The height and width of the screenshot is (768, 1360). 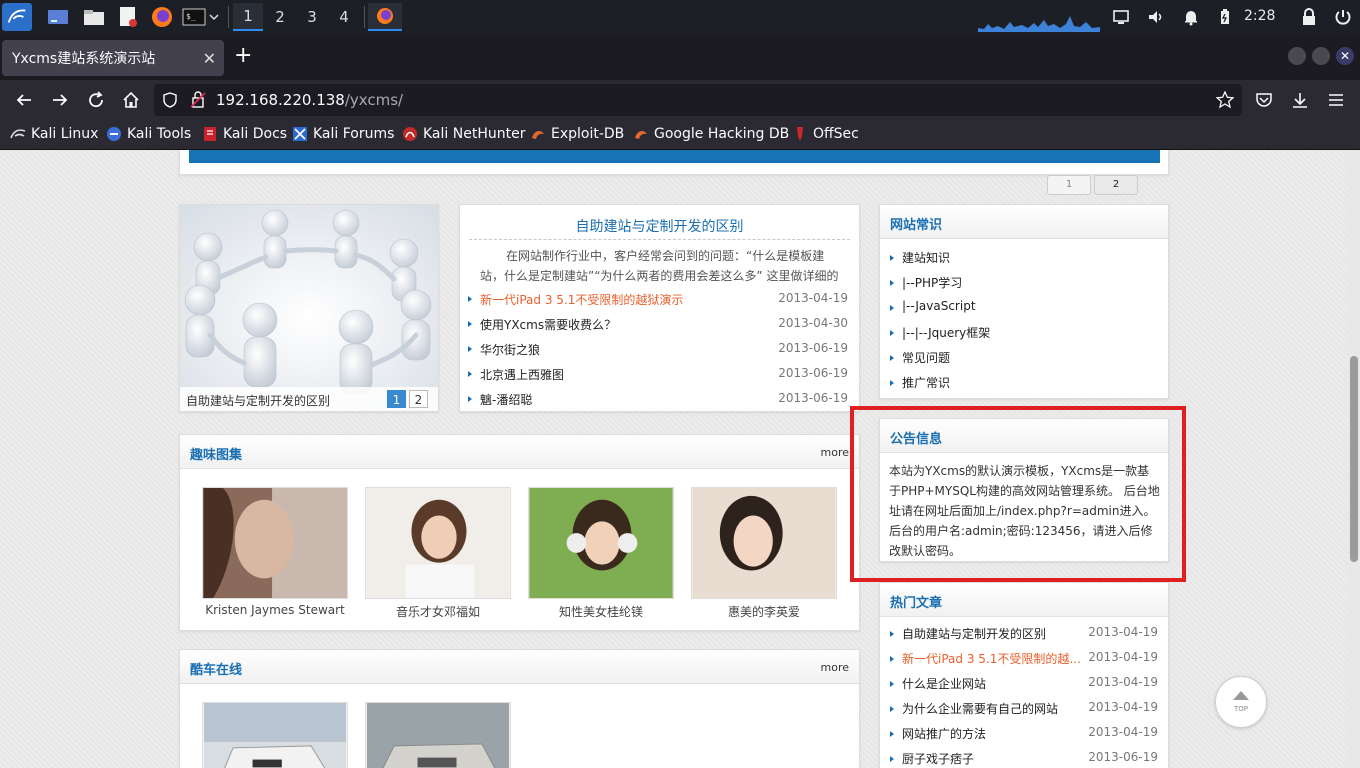 What do you see at coordinates (1121, 17) in the screenshot?
I see `display-icon` at bounding box center [1121, 17].